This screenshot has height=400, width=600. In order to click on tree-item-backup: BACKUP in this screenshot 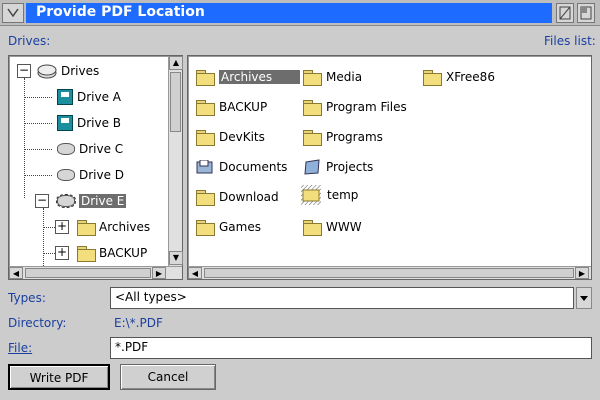, I will do `click(112, 253)`.